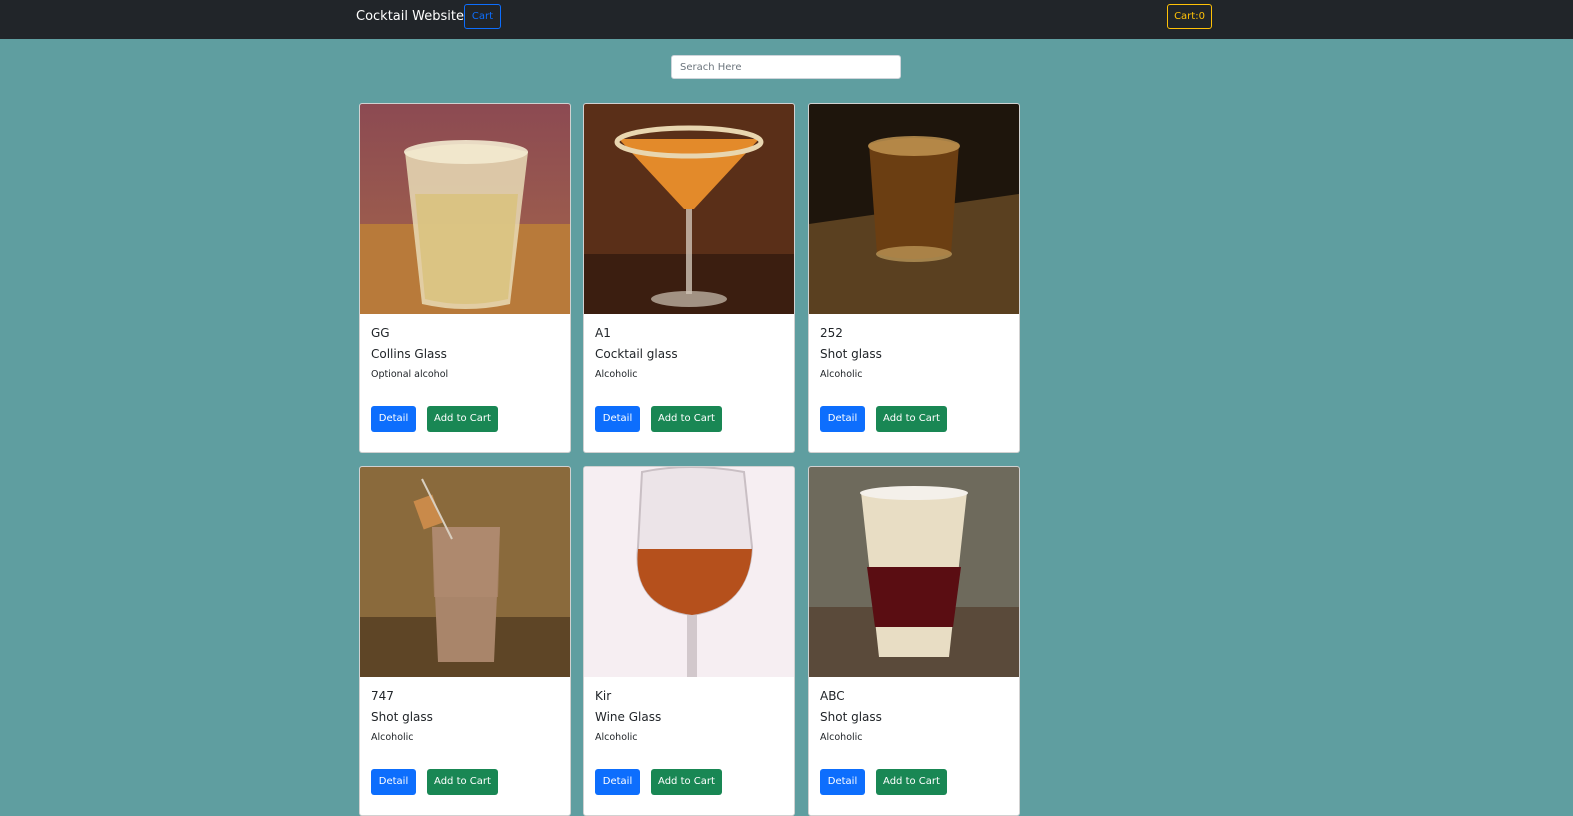 The width and height of the screenshot is (1573, 816). Describe the element at coordinates (786, 19) in the screenshot. I see `navbar: Cocktail Website Cart Cart:0` at that location.